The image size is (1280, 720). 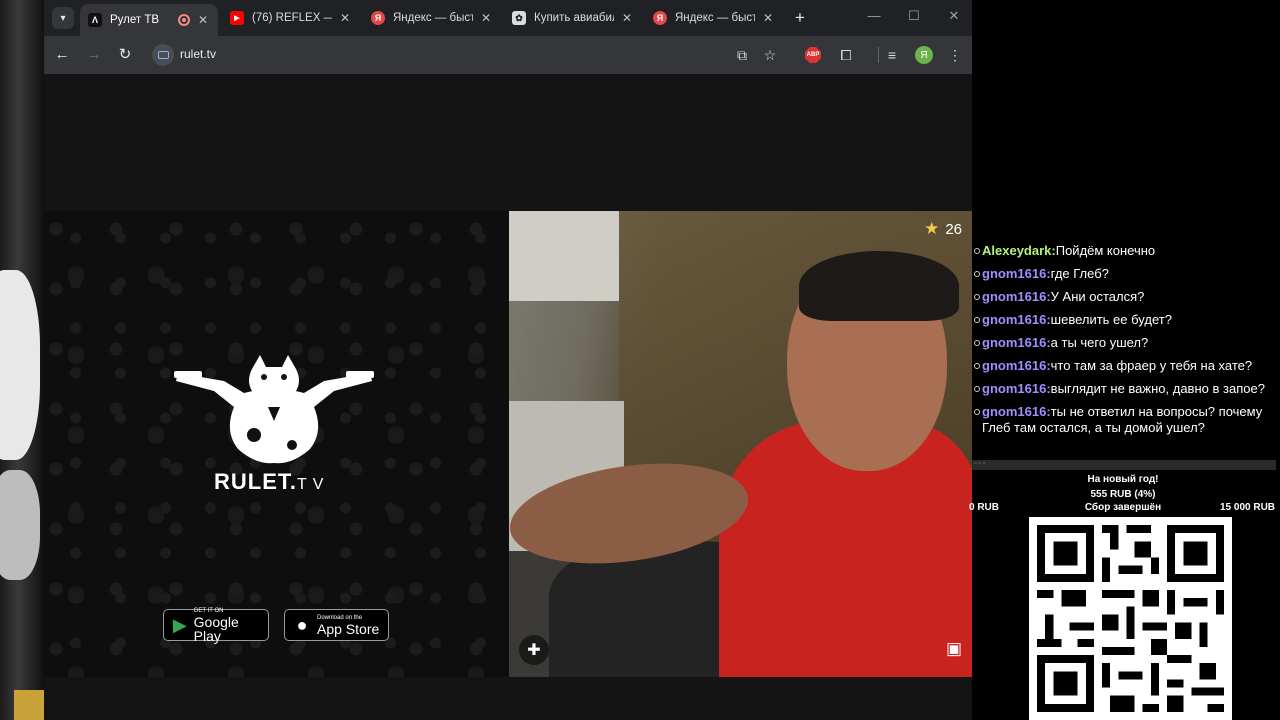 What do you see at coordinates (980, 463) in the screenshot?
I see `chat-strip-icons: ▫ ▫ ▫` at bounding box center [980, 463].